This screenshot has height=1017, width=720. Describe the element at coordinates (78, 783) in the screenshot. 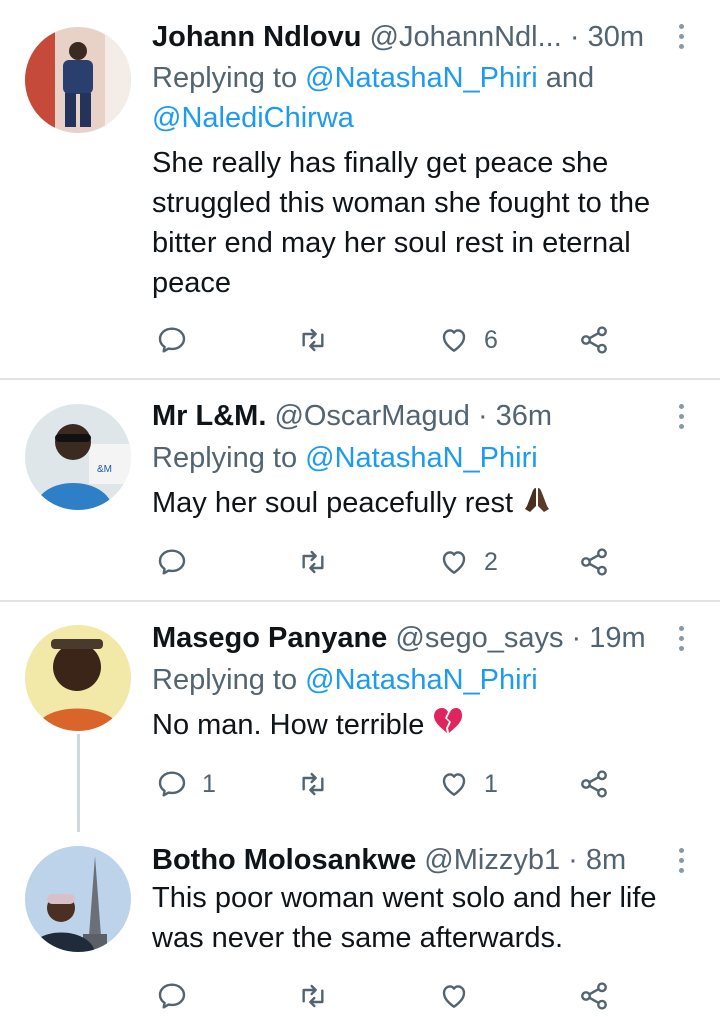

I see `thread-connector` at that location.